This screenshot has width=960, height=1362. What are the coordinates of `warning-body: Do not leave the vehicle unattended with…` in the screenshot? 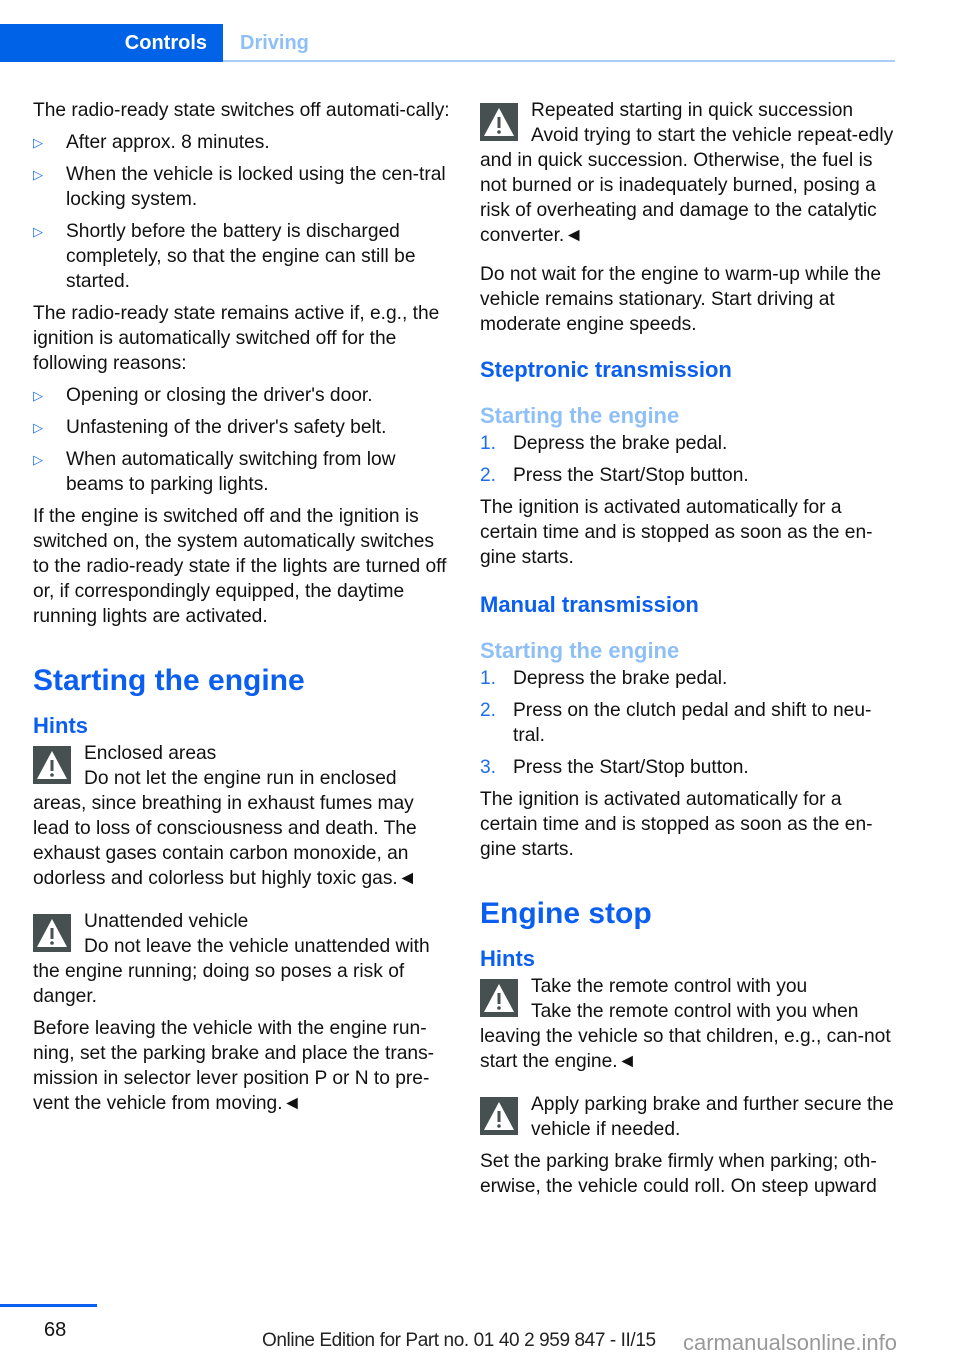 It's located at (231, 971).